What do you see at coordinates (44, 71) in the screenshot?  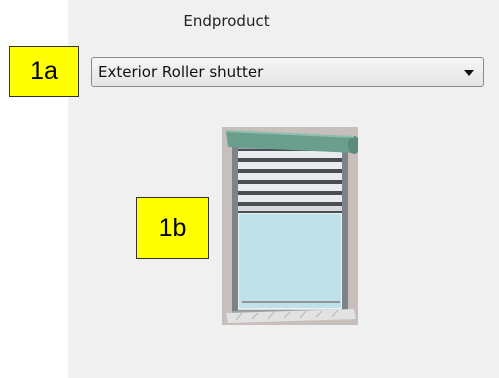 I see `callout-1a: 1a` at bounding box center [44, 71].